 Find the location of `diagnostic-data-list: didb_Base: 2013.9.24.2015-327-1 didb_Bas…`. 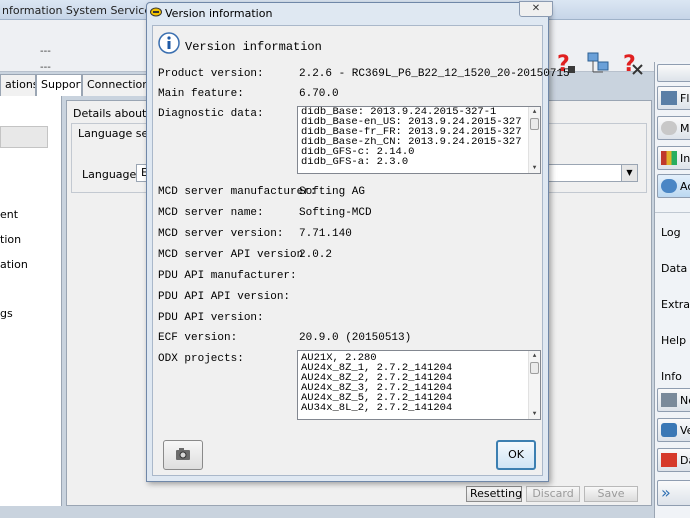

diagnostic-data-list: didb_Base: 2013.9.24.2015-327-1 didb_Bas… is located at coordinates (419, 140).